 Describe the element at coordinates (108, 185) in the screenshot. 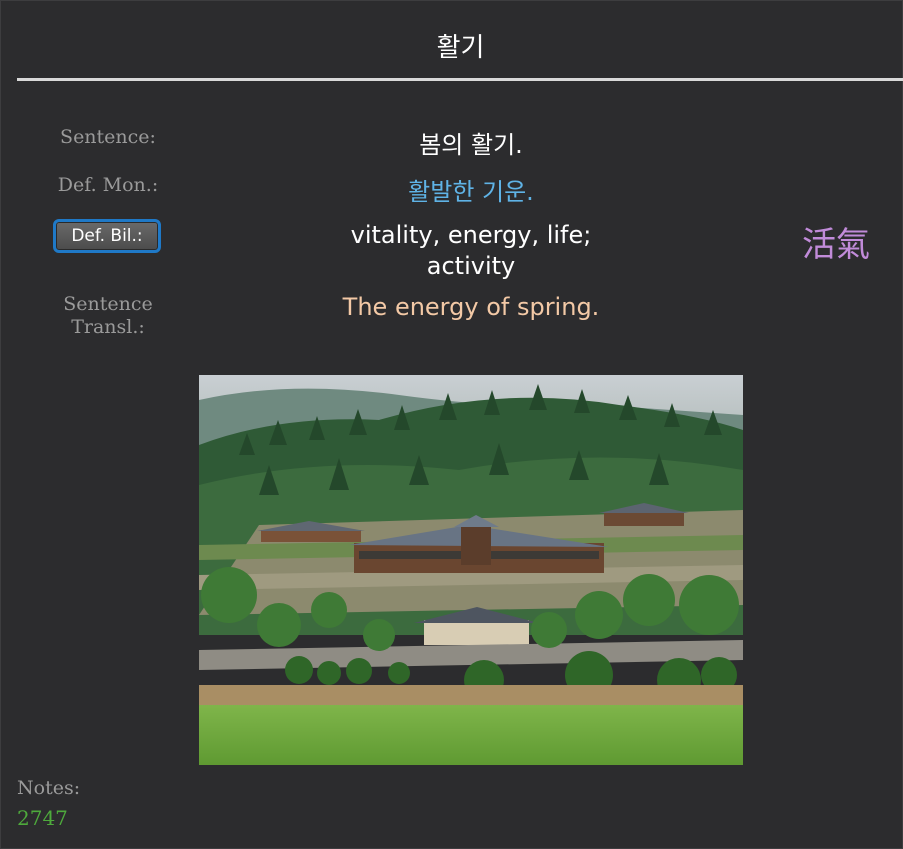

I see `def-mon-label: Def. Mon.:` at that location.